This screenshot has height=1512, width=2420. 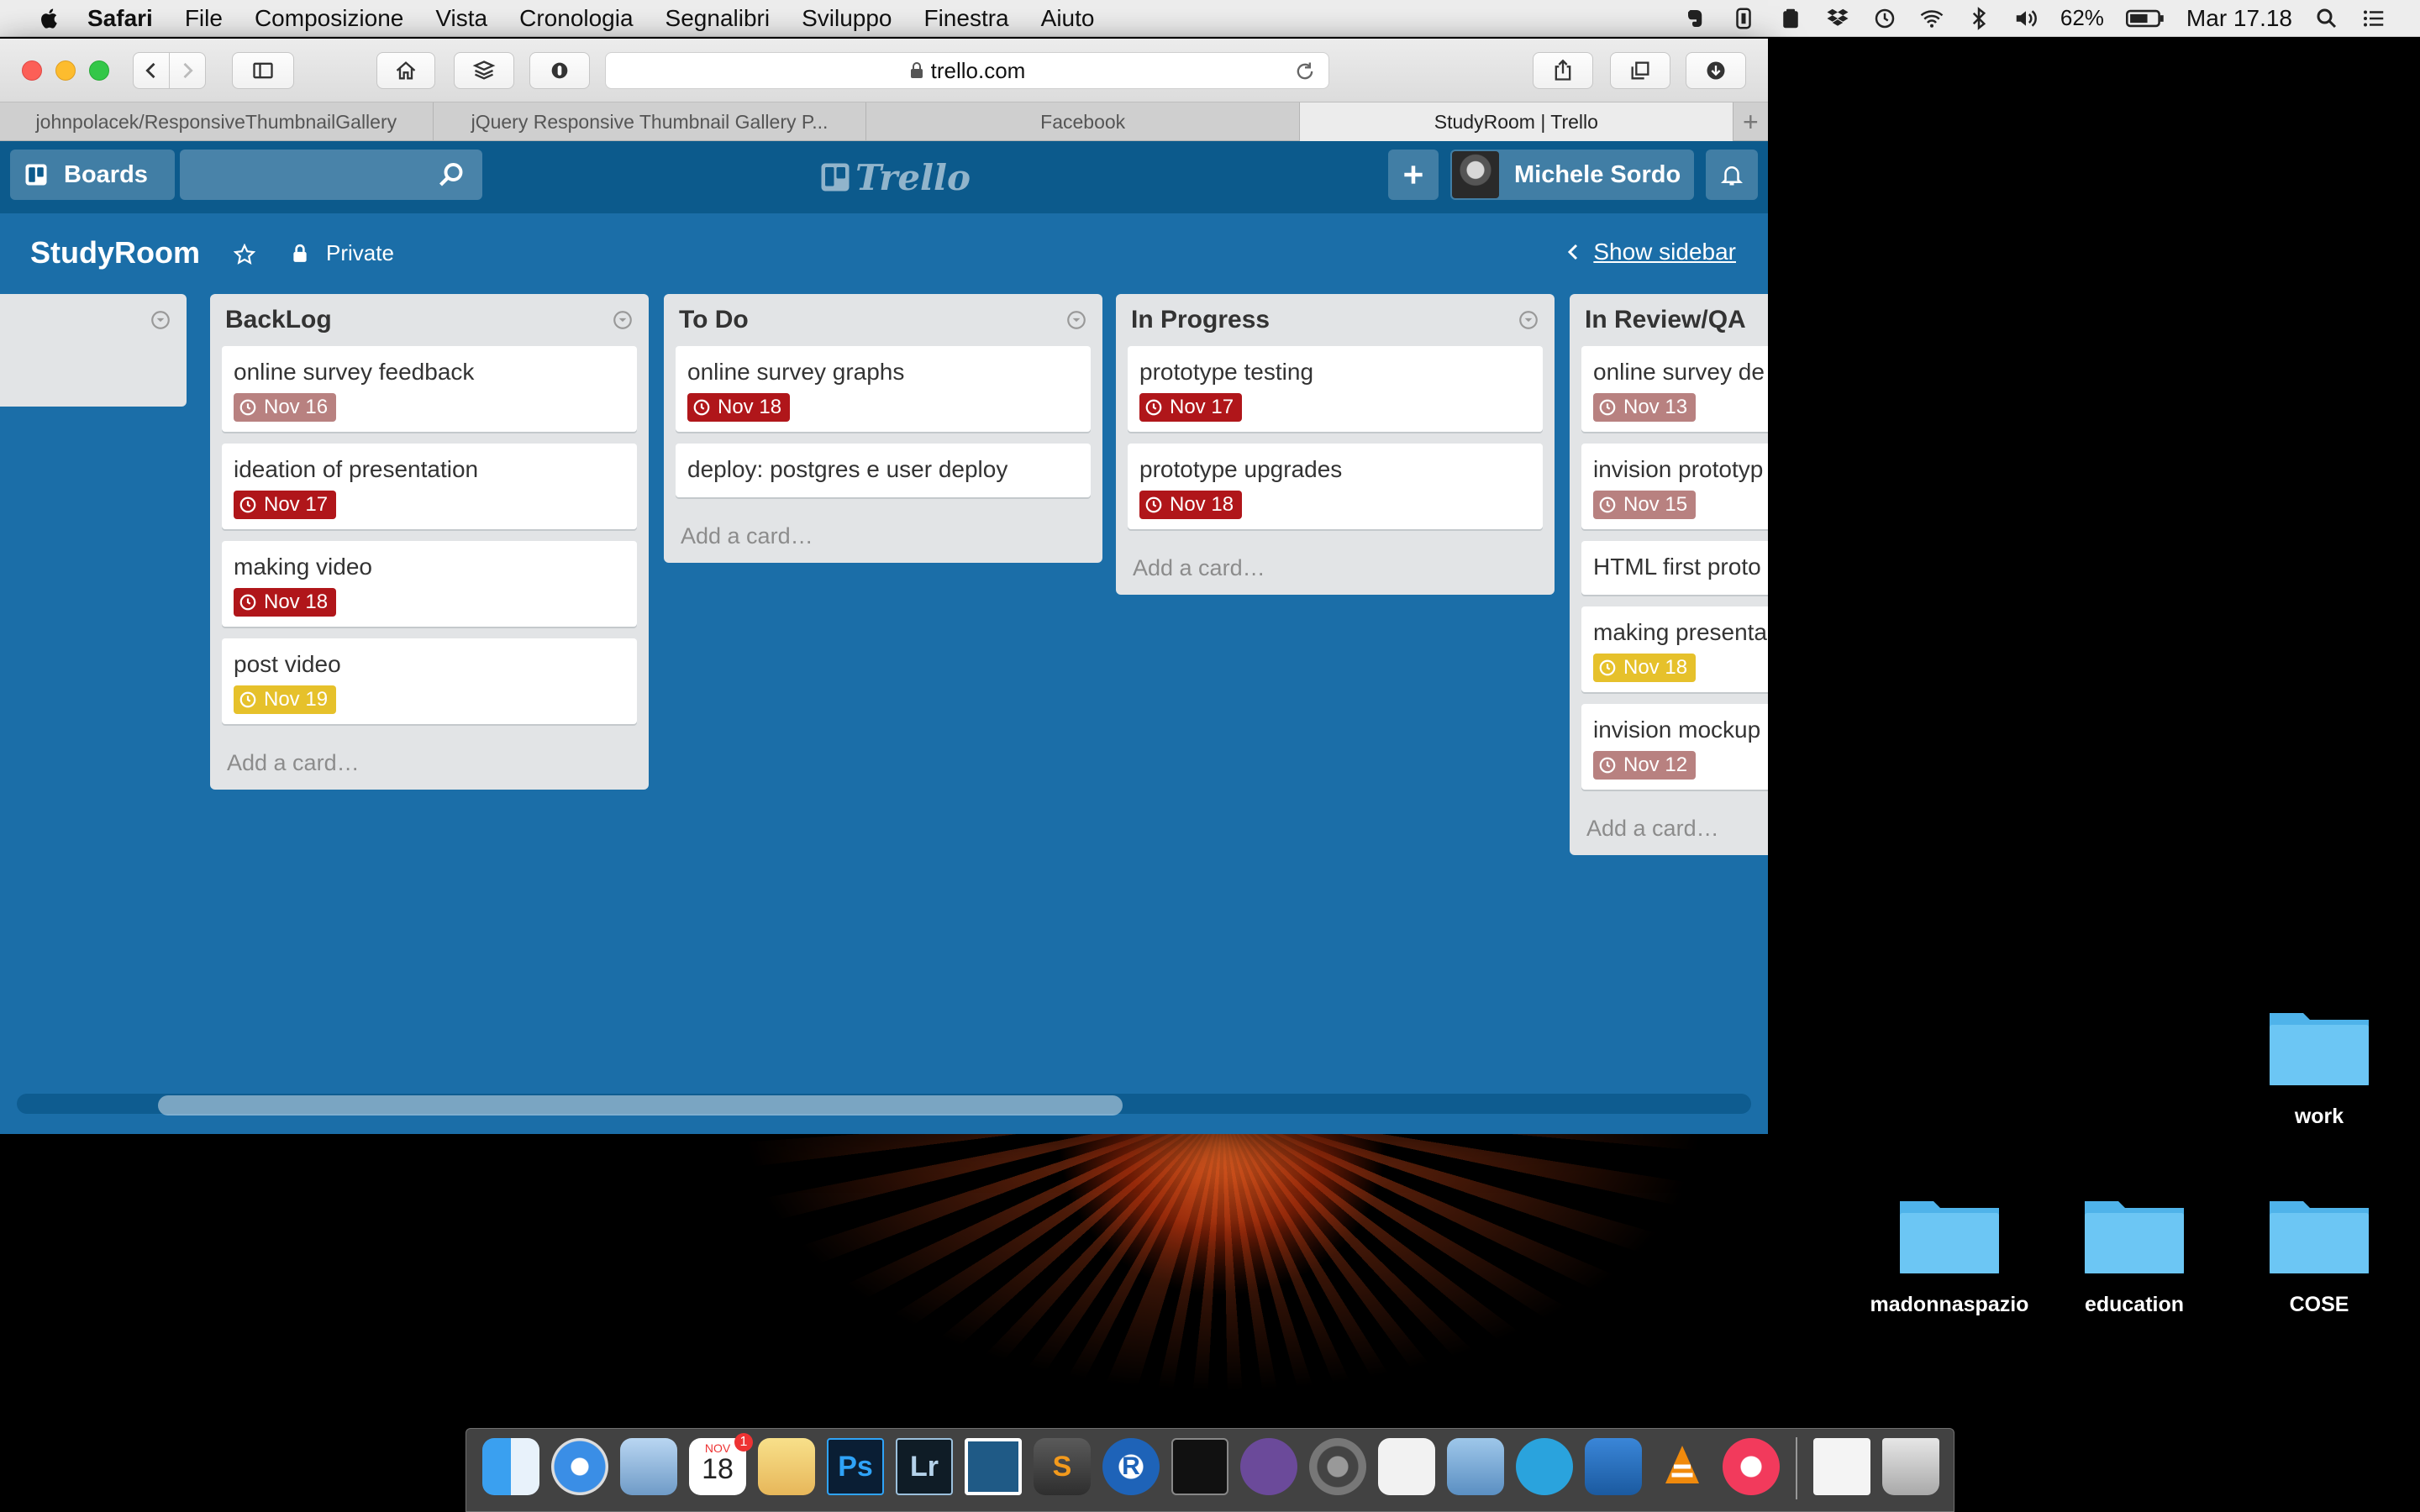 I want to click on buffer-extension-button, so click(x=484, y=70).